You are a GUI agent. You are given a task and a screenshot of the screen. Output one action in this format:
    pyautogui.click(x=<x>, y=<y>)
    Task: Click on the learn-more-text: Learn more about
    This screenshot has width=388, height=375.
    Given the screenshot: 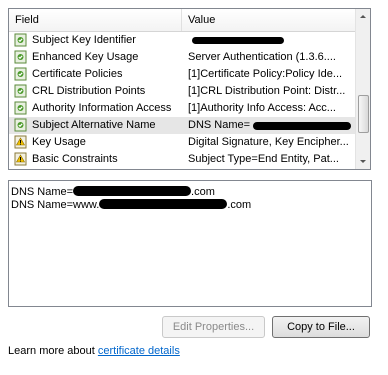 What is the action you would take?
    pyautogui.click(x=53, y=351)
    